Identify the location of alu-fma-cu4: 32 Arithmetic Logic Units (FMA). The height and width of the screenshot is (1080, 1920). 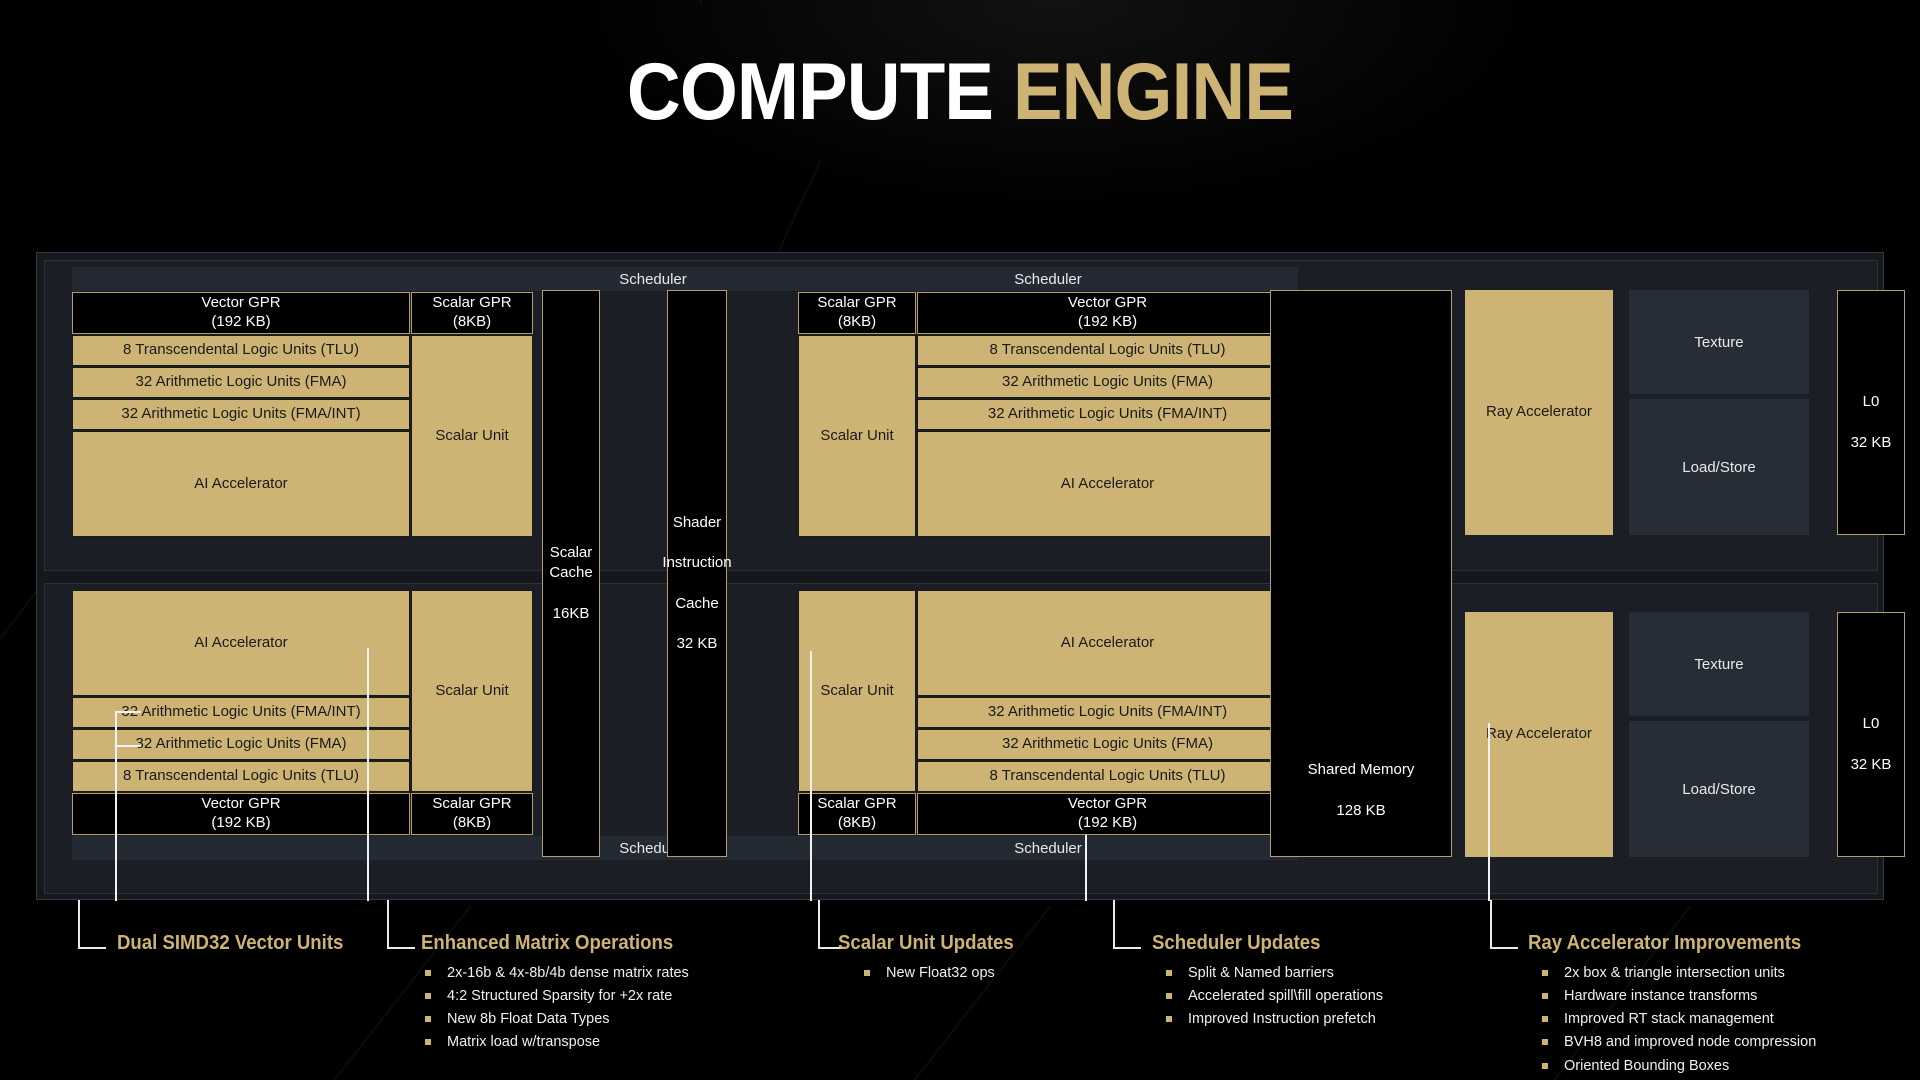
(1107, 744).